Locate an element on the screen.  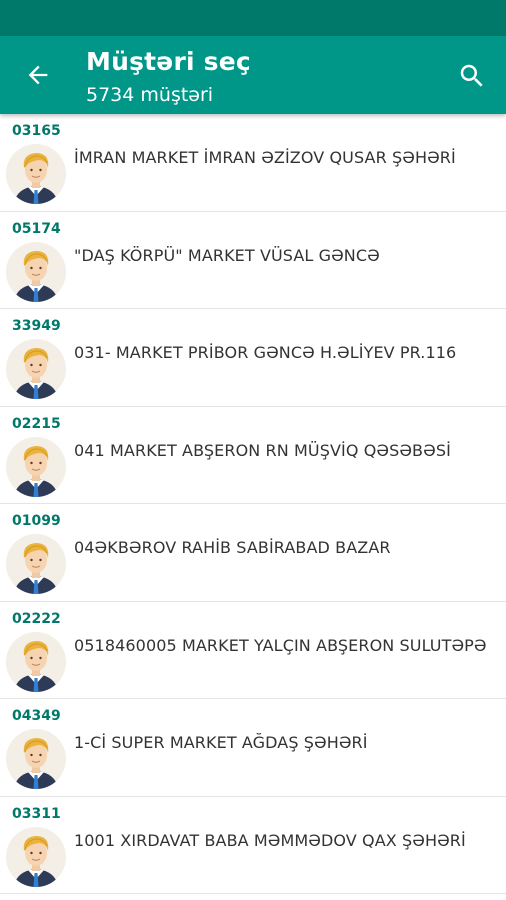
customer-row: 04349 1-Cİ SUPER MARKET AĞDAŞ ŞƏHƏRİ is located at coordinates (253, 748).